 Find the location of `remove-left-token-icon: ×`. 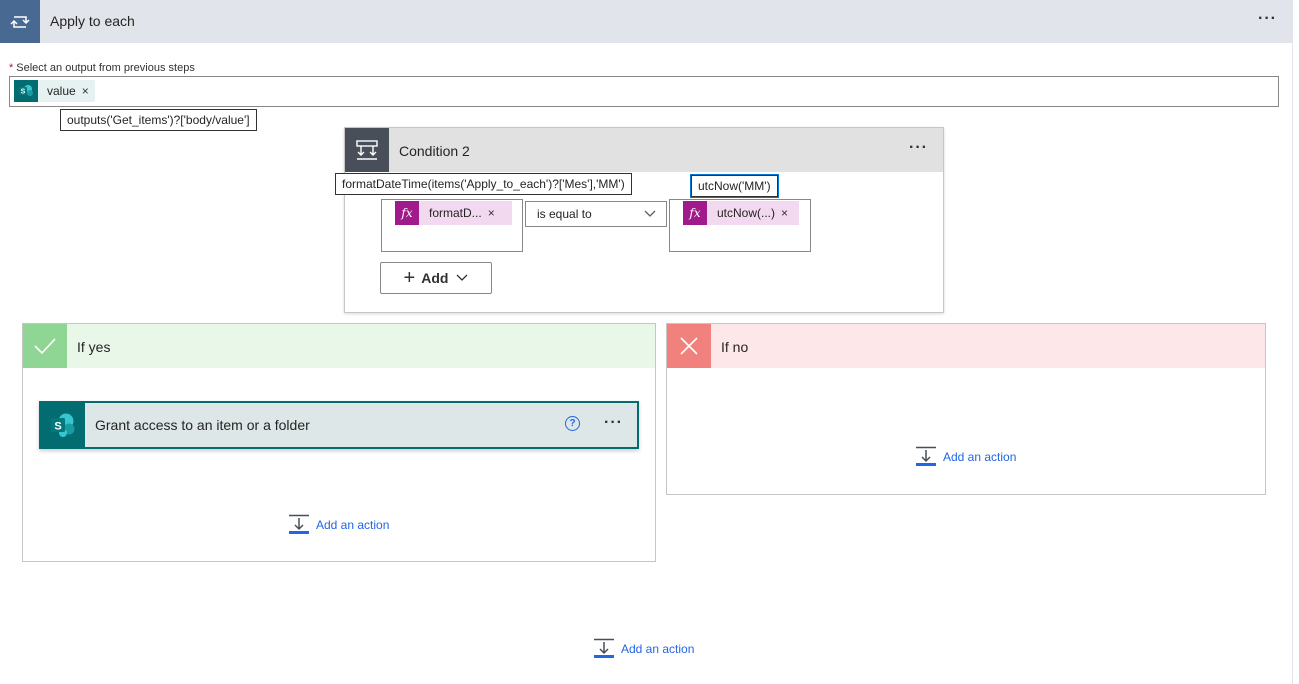

remove-left-token-icon: × is located at coordinates (491, 213).